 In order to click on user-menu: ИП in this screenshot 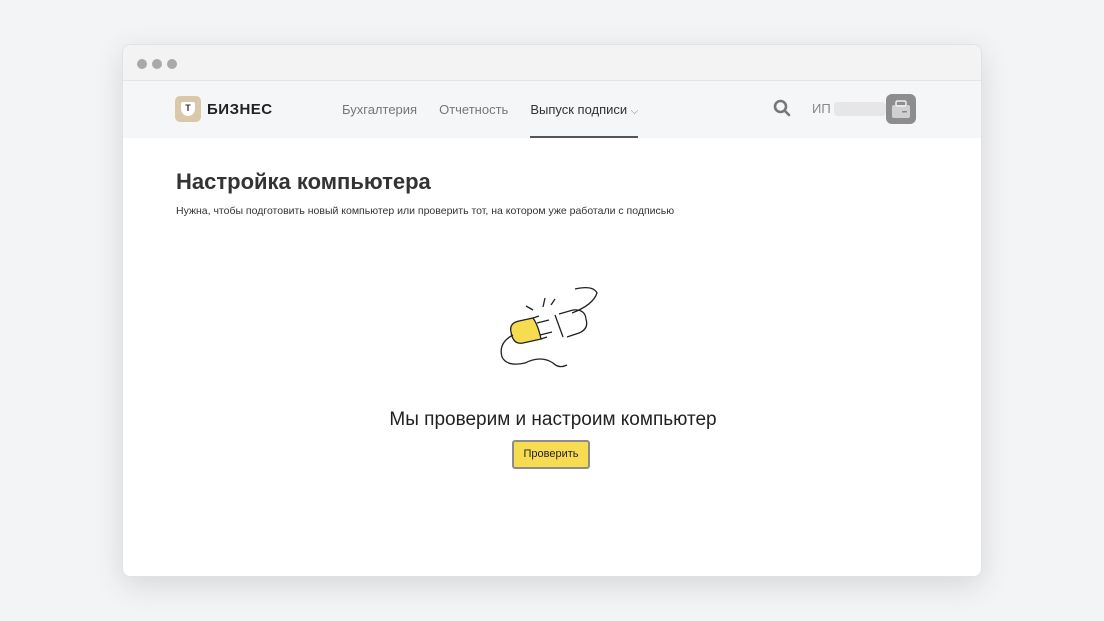, I will do `click(849, 108)`.